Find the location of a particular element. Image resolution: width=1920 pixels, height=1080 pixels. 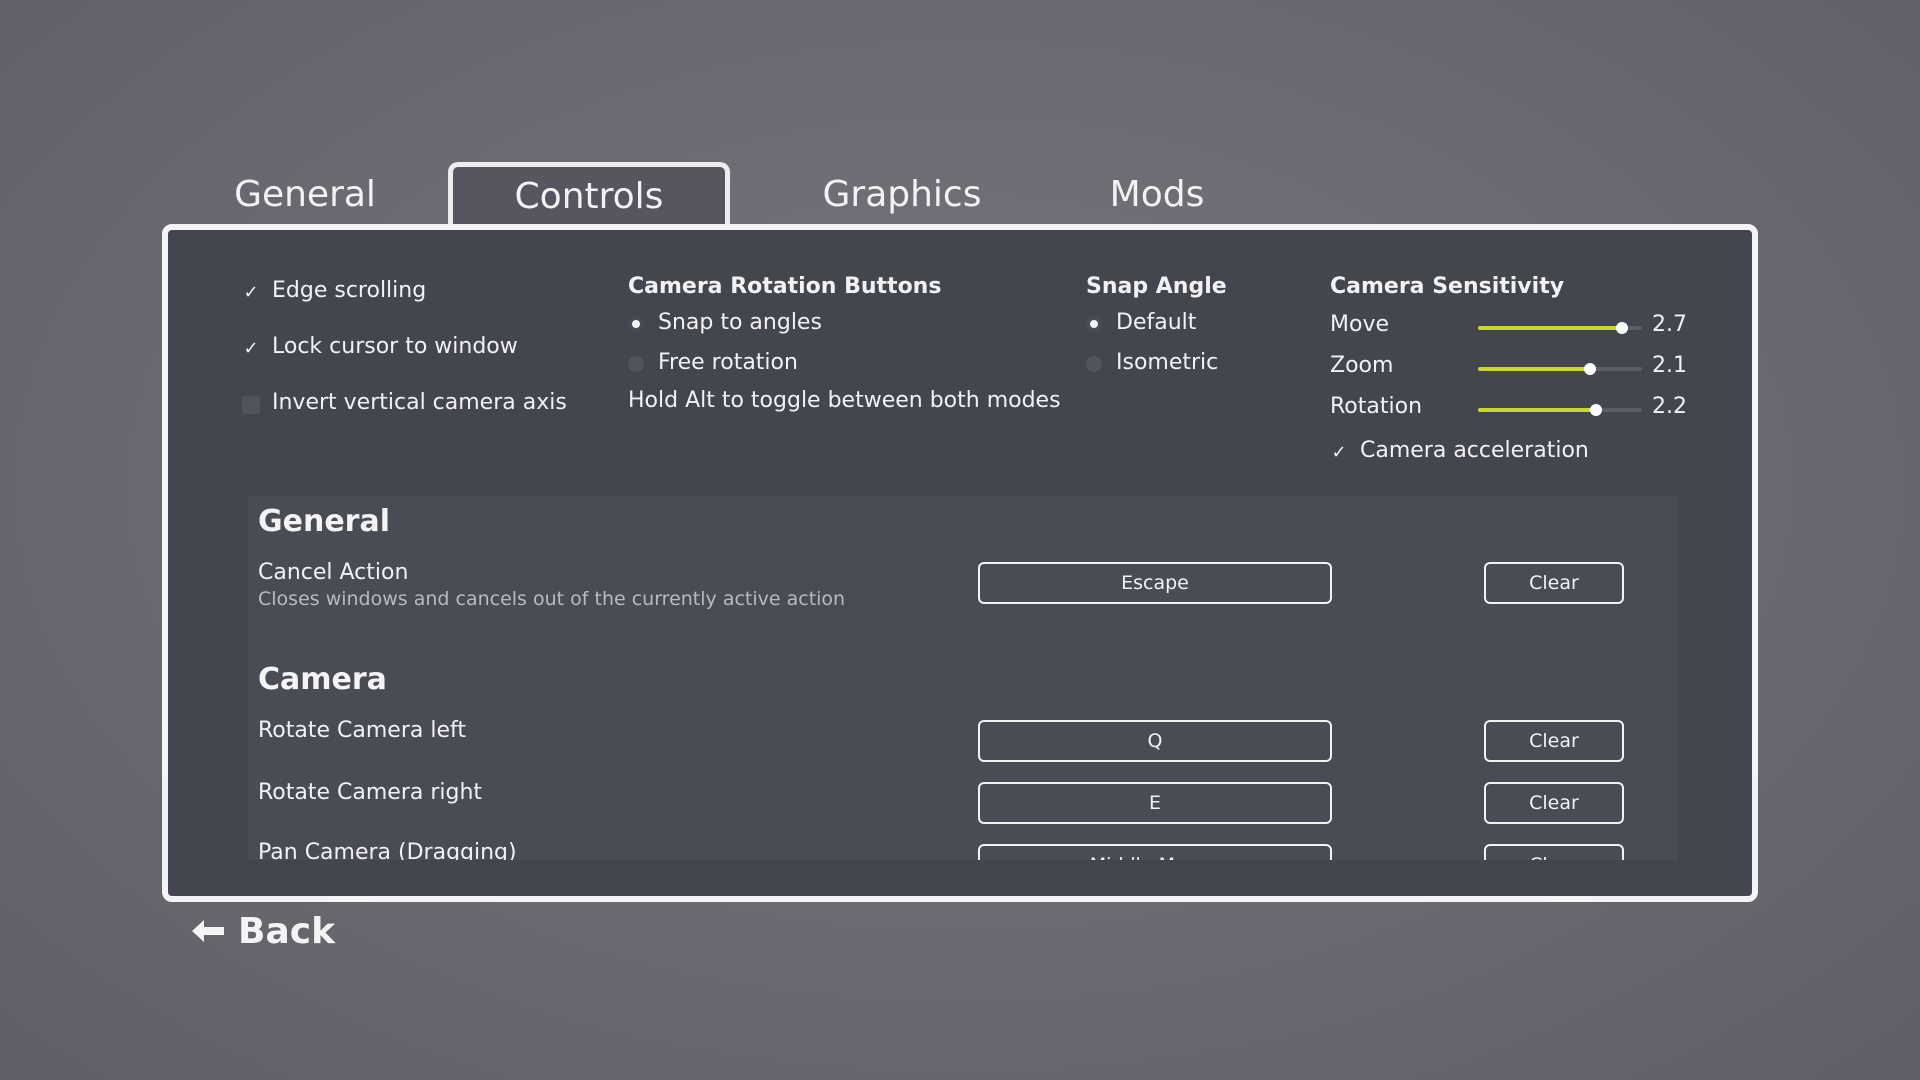

invert-vertical-label: Invert vertical camera axis is located at coordinates (419, 402).